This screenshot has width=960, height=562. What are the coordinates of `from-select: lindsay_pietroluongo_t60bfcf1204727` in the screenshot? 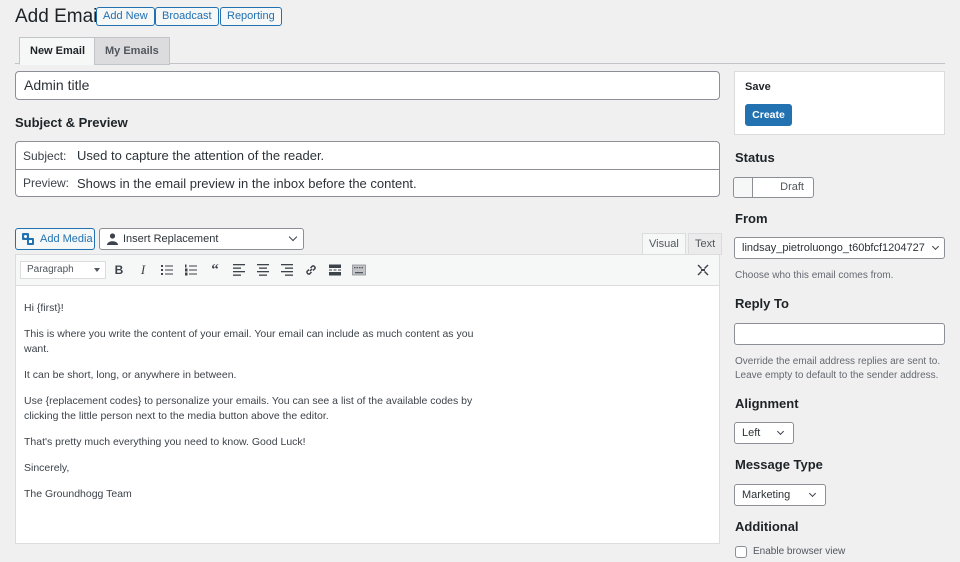 It's located at (839, 248).